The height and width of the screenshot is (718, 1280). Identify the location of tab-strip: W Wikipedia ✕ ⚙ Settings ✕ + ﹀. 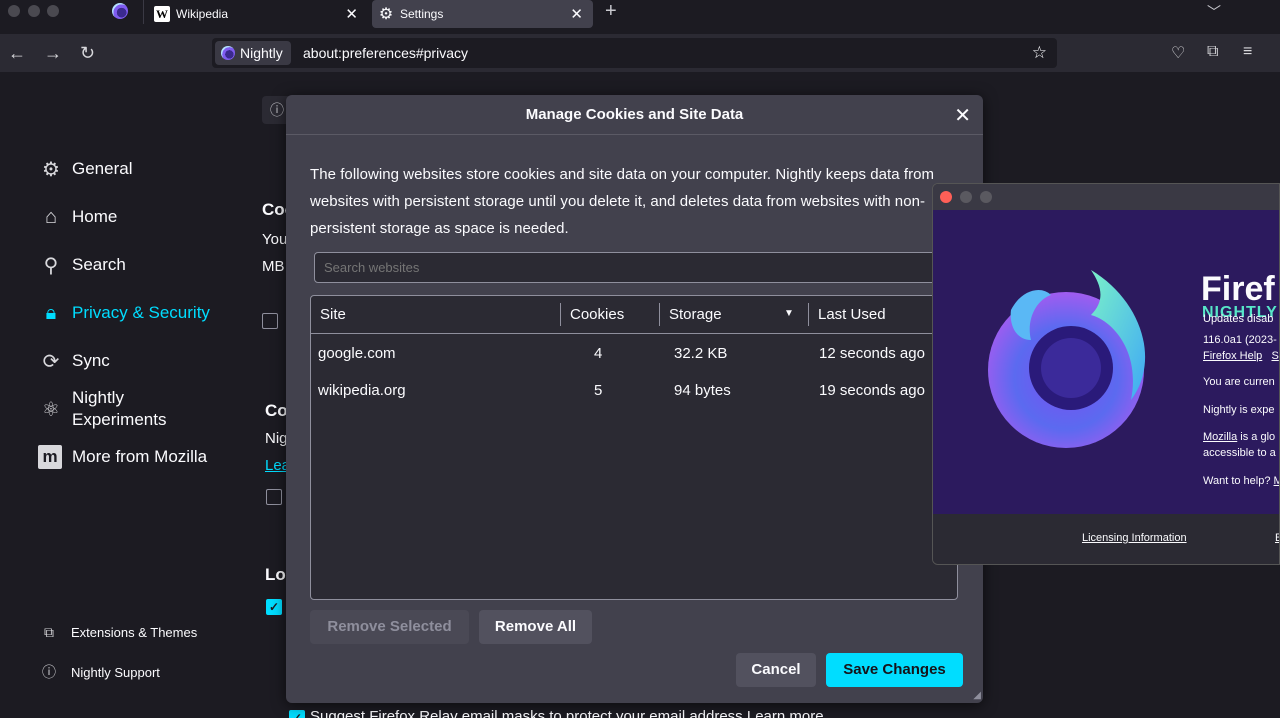
(640, 17).